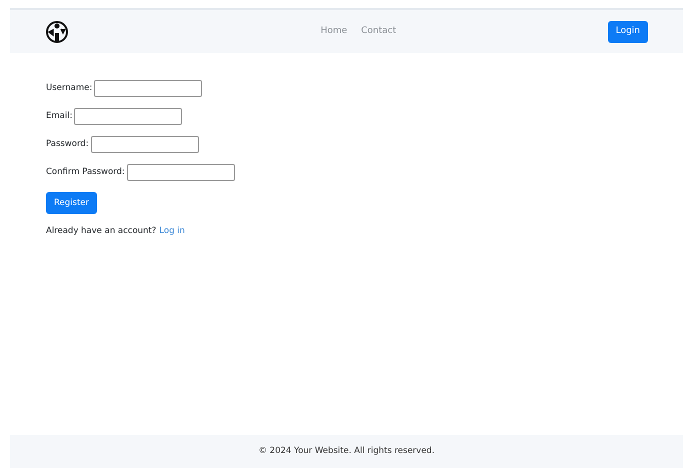  What do you see at coordinates (628, 31) in the screenshot?
I see `login-button: Login` at bounding box center [628, 31].